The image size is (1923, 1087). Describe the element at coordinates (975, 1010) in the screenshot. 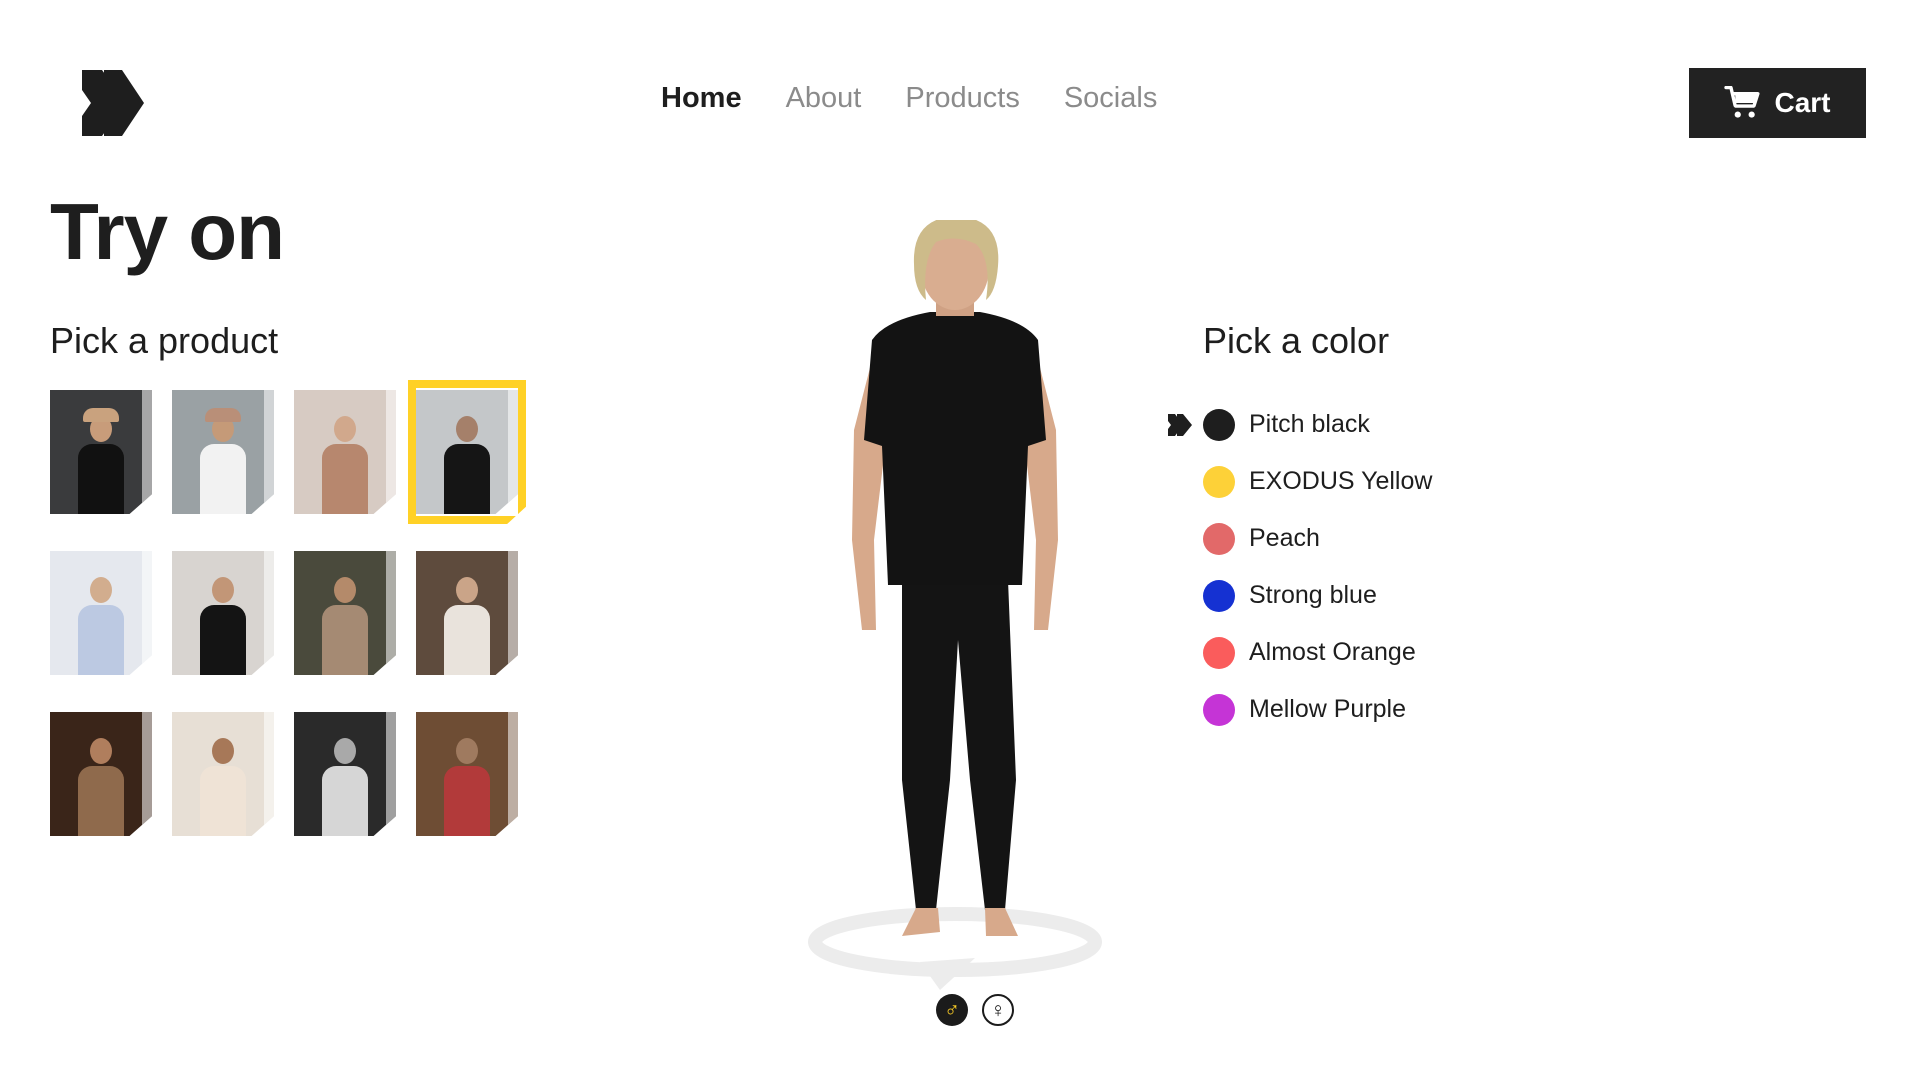

I see `gender-toggle: ♂ ♀` at that location.